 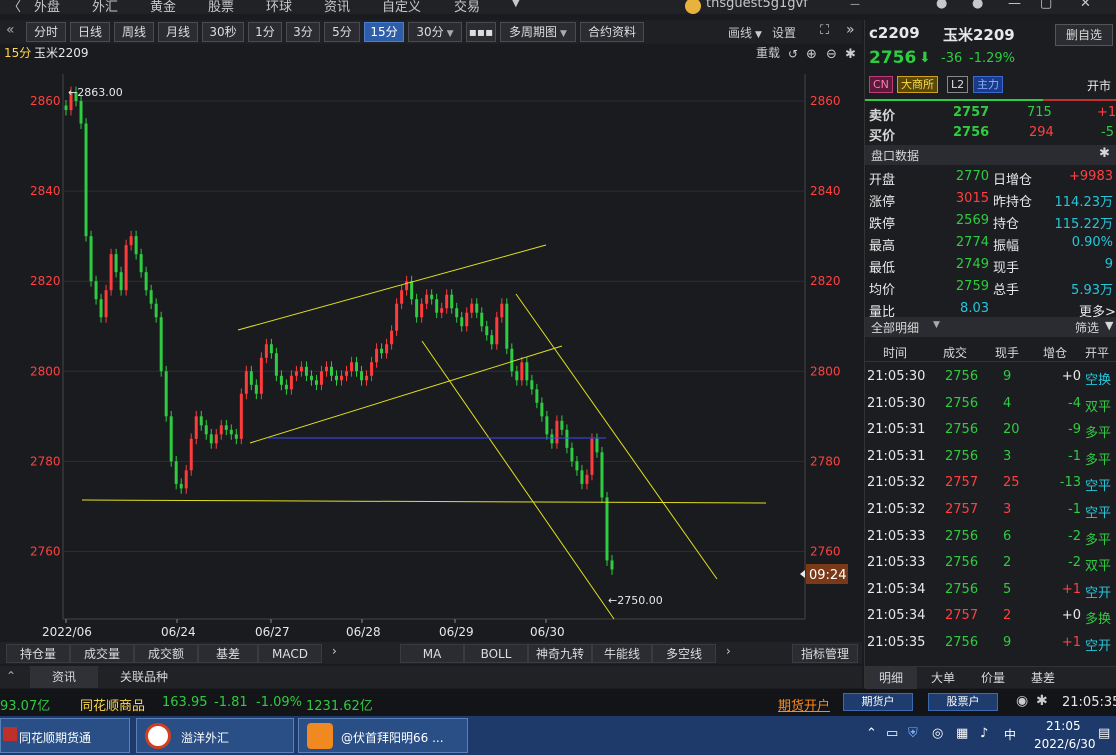 I want to click on period-button-fenshi: 分时, so click(x=46, y=32).